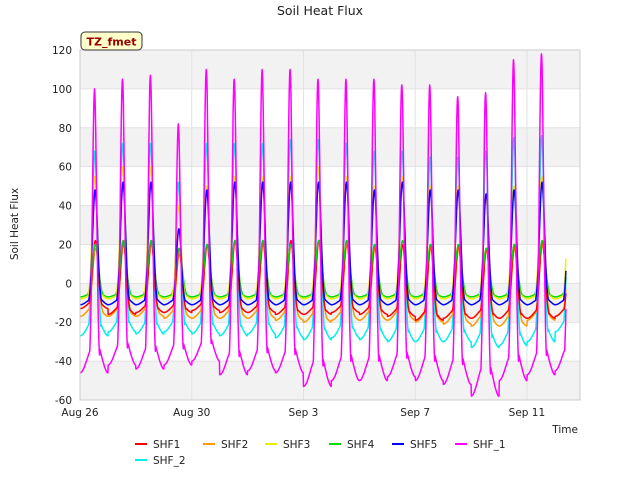 The height and width of the screenshot is (480, 640). I want to click on x-tick-label: Sep 7, so click(415, 413).